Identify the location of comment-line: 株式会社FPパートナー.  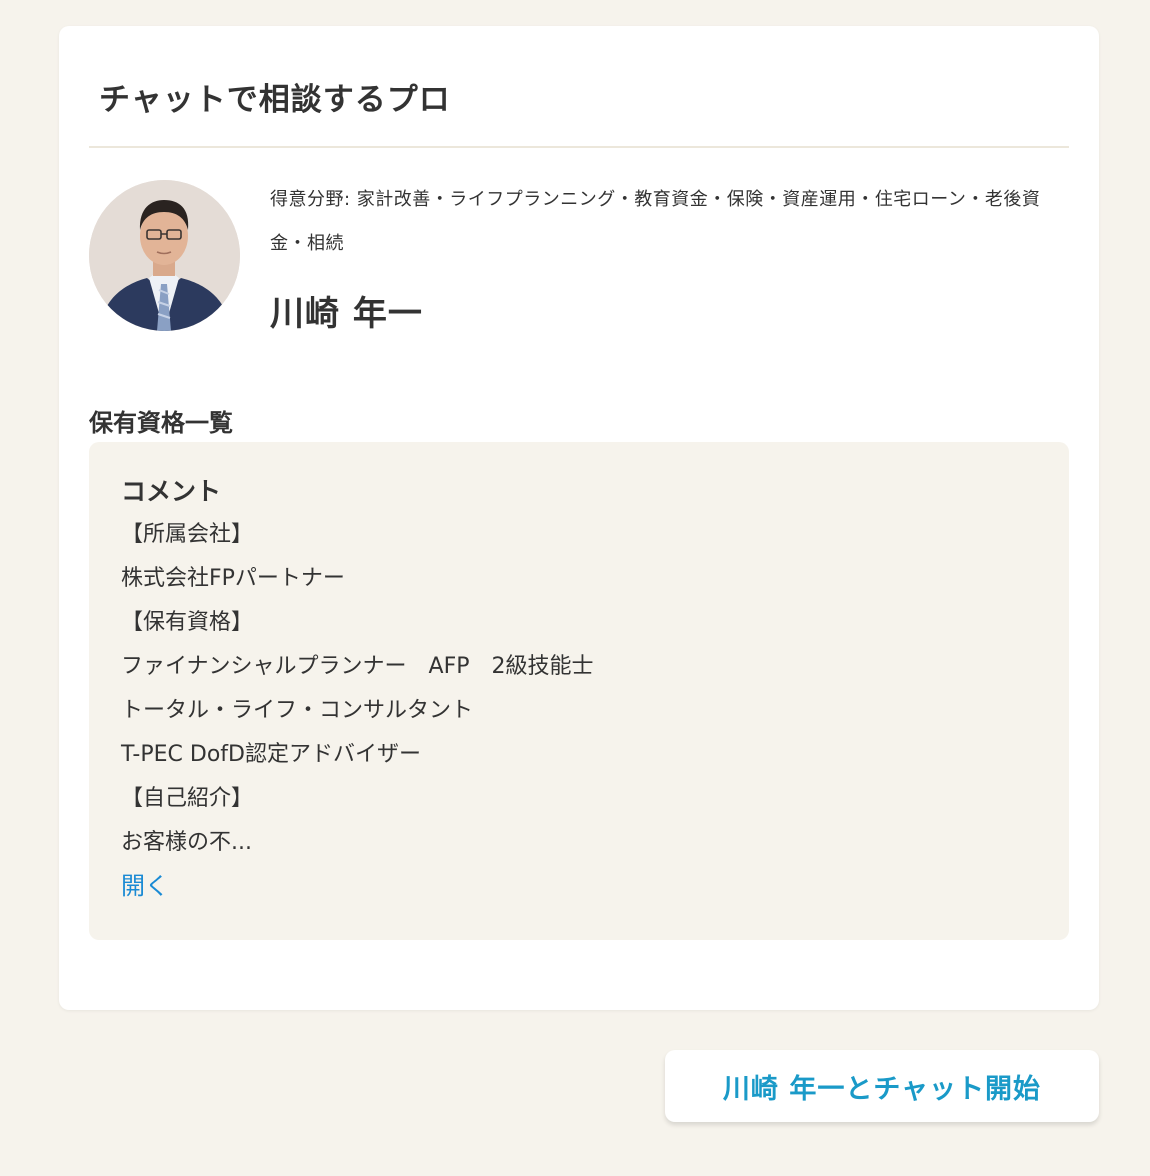
(233, 578).